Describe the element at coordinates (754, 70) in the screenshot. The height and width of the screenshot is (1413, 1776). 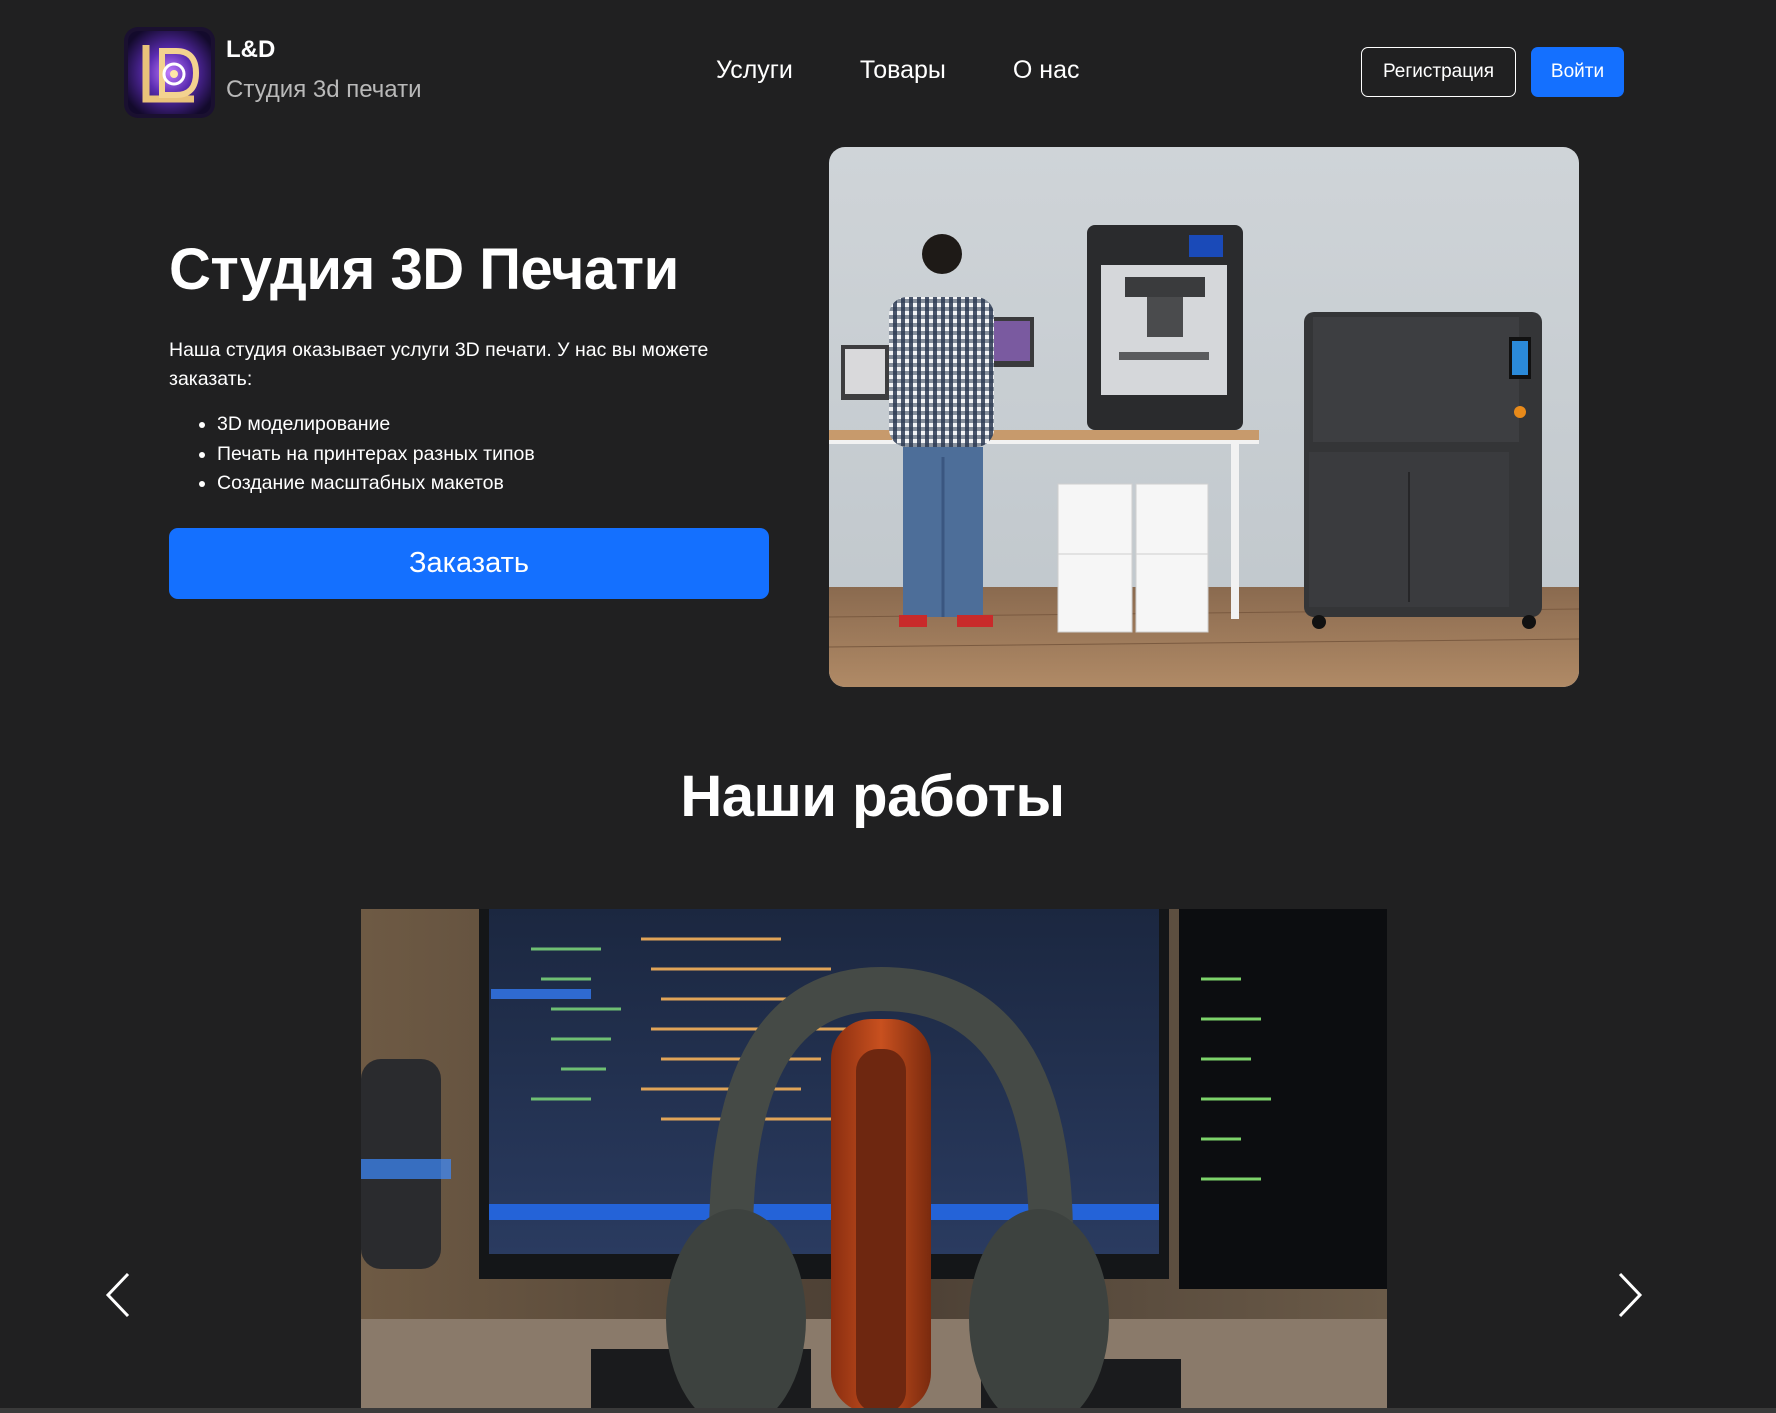
I see `nav-link-services: Услуги` at that location.